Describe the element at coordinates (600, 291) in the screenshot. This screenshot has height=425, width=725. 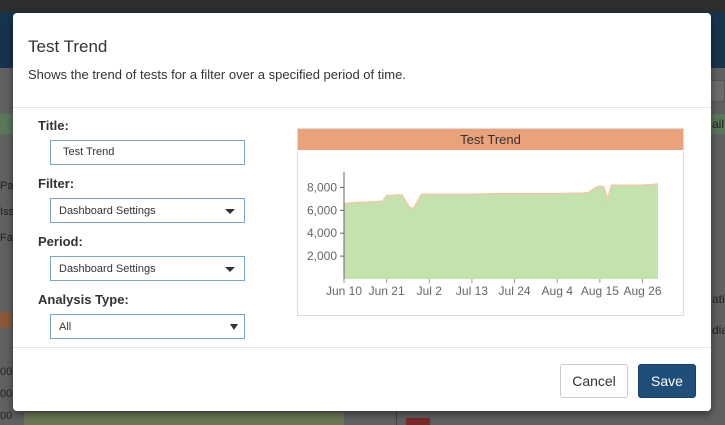
I see `x-tick-label: Aug 15` at that location.